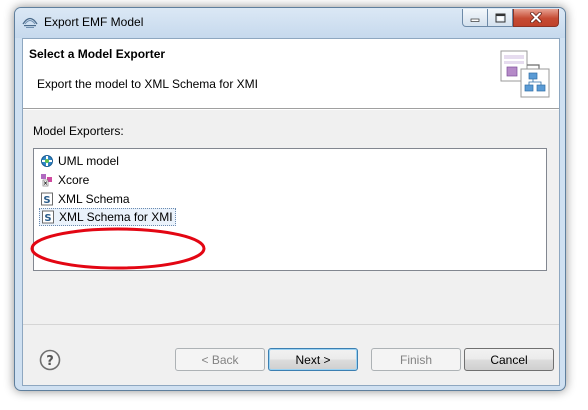 The width and height of the screenshot is (588, 410). What do you see at coordinates (220, 359) in the screenshot?
I see `back-button: < Back` at bounding box center [220, 359].